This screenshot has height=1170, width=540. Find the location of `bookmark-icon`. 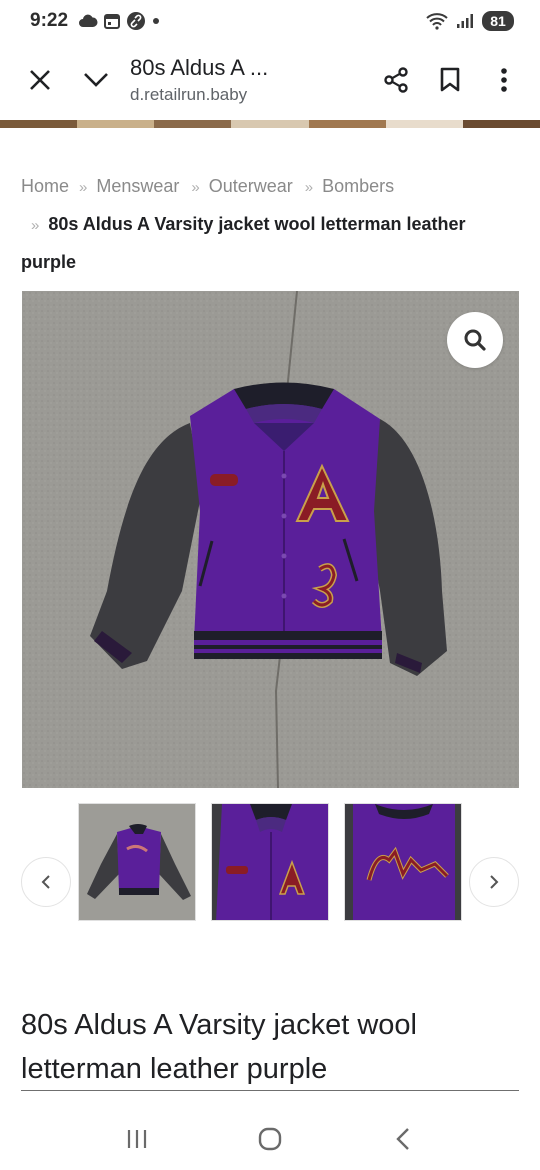

bookmark-icon is located at coordinates (450, 79).